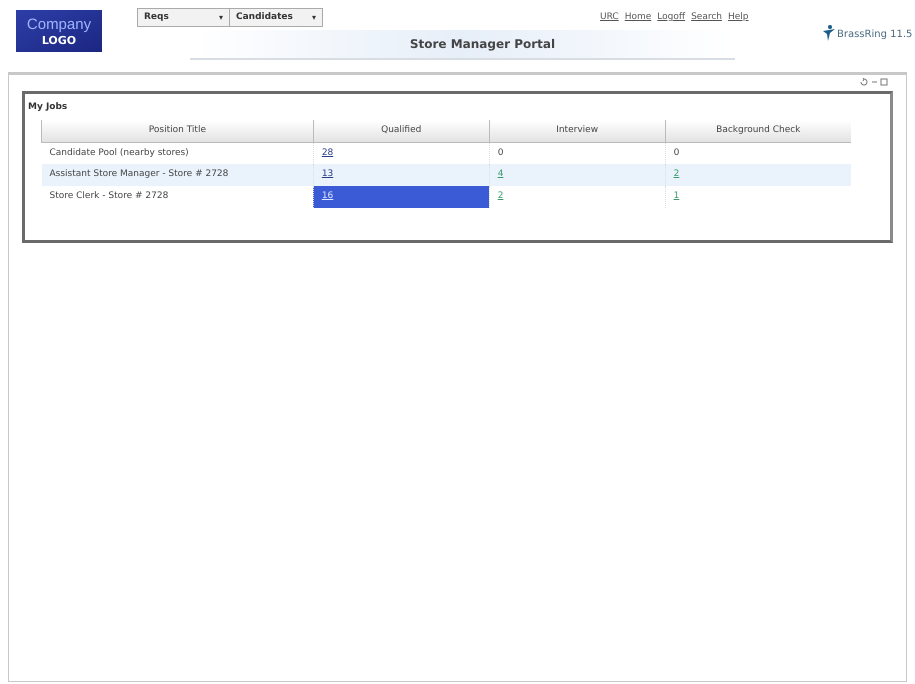  I want to click on table-cell: 13, so click(401, 175).